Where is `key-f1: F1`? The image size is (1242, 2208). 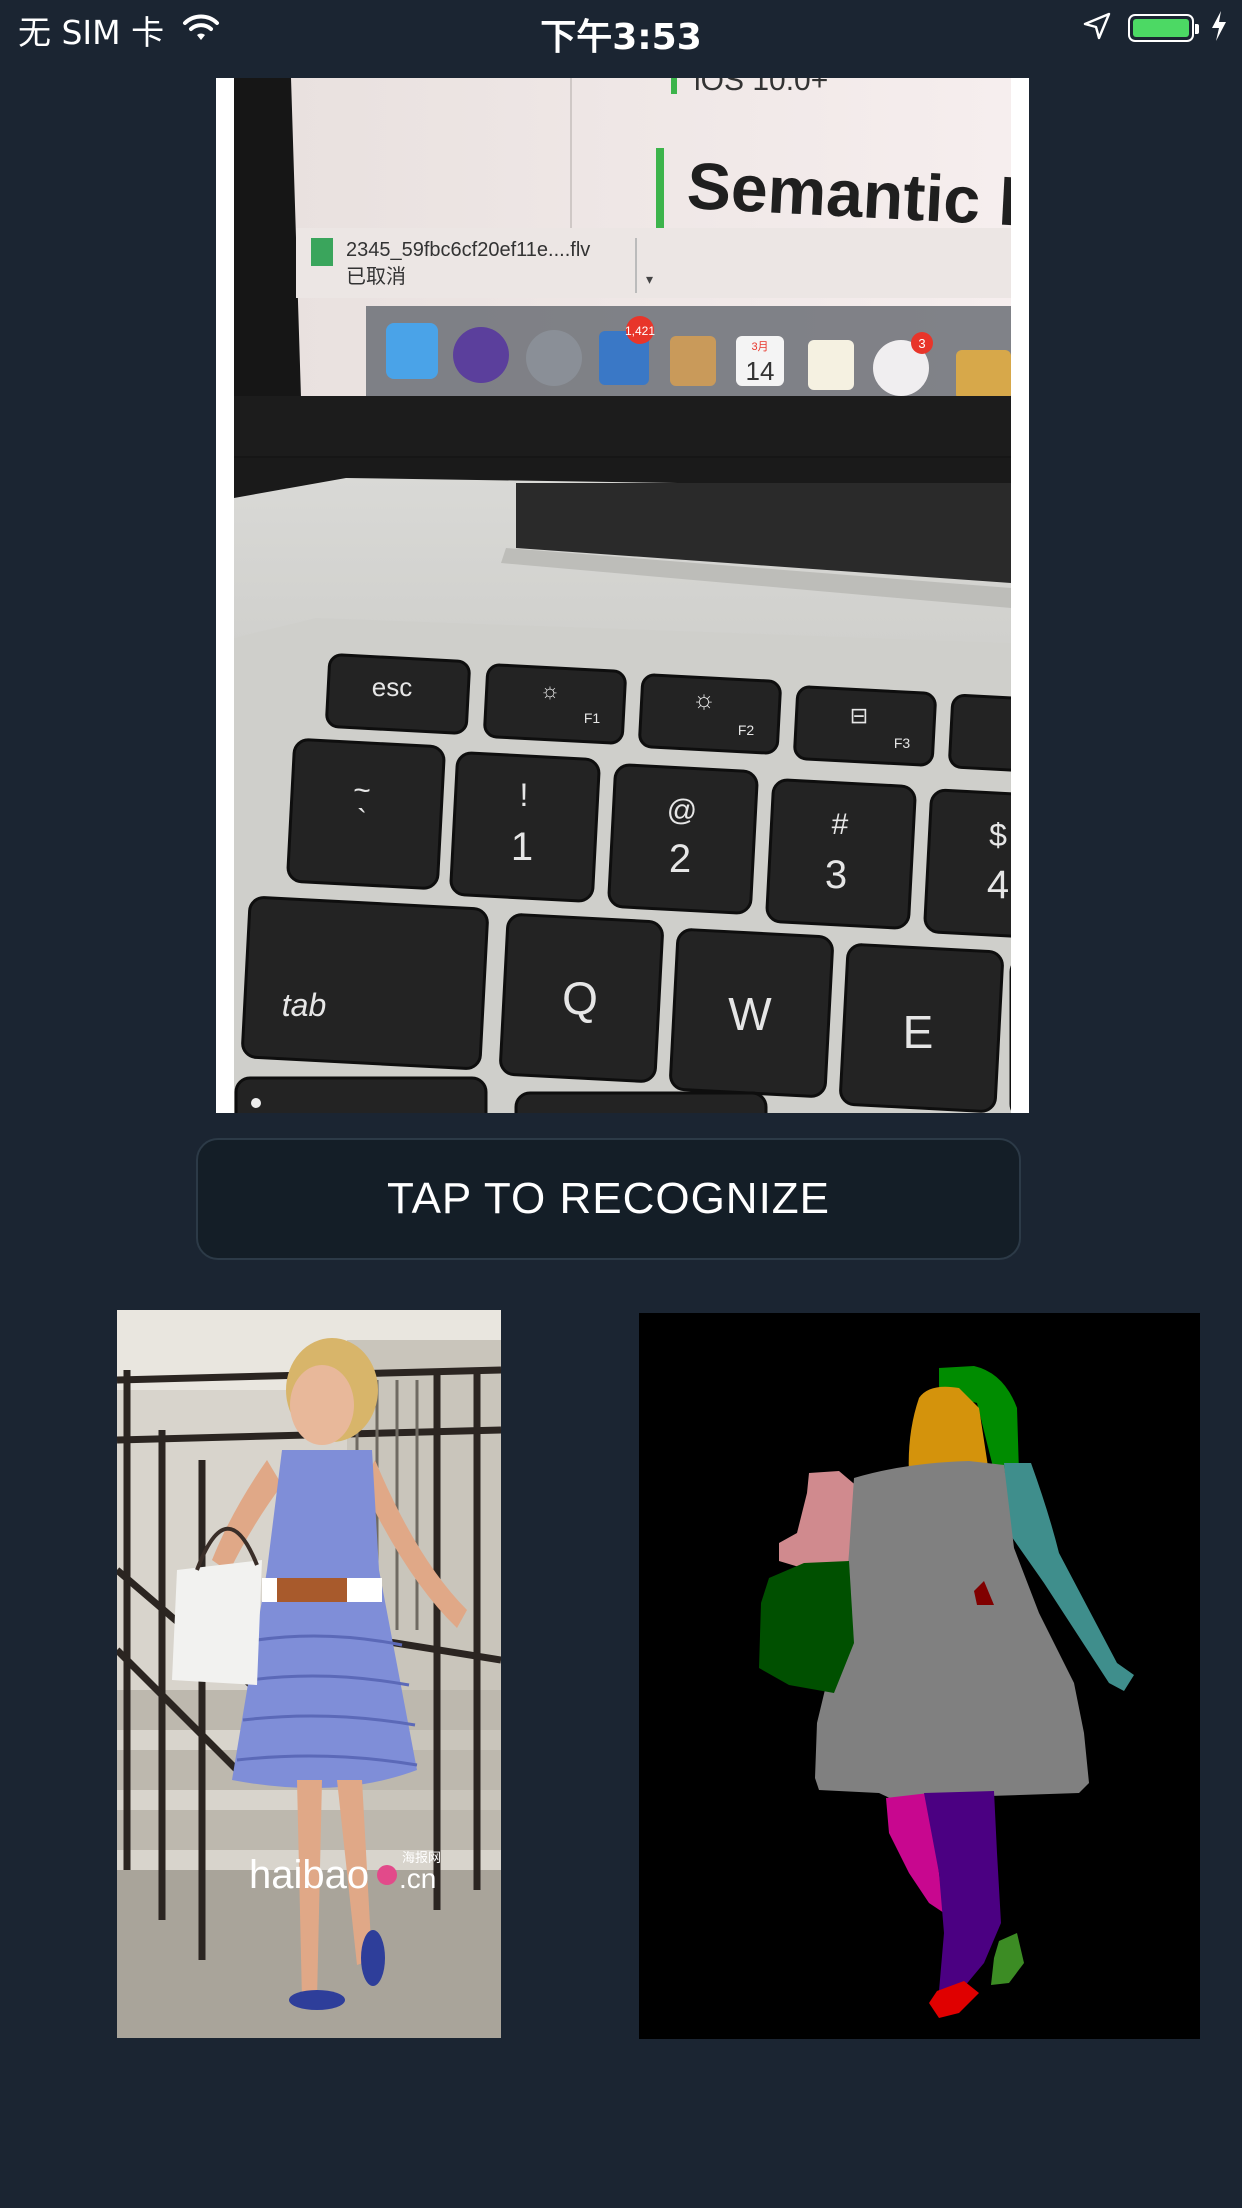
key-f1: F1 is located at coordinates (592, 718).